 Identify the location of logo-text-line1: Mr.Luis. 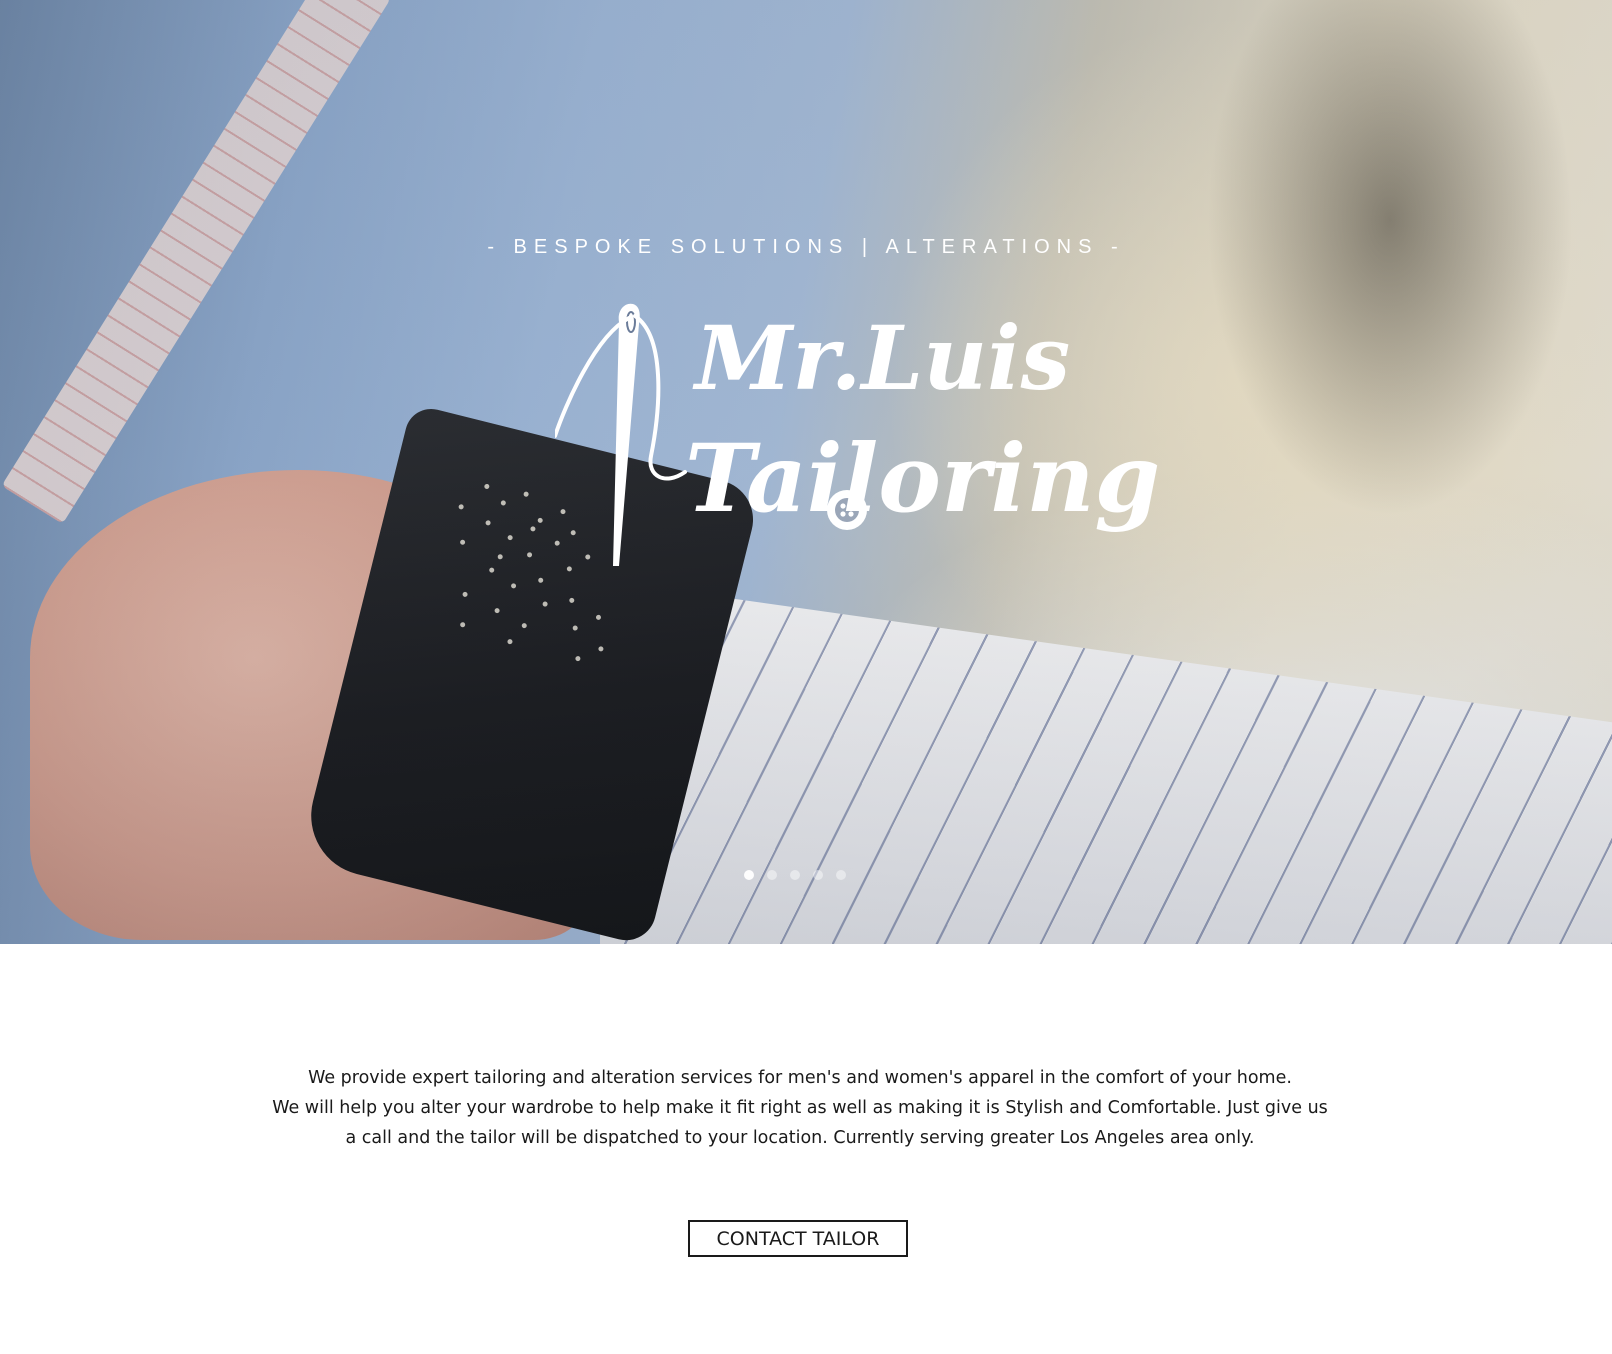
(883, 358).